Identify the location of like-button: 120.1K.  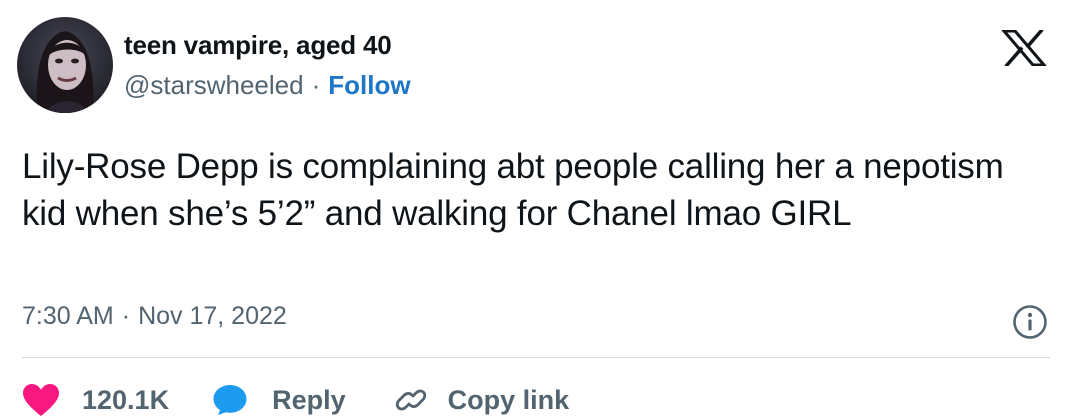
(95, 400).